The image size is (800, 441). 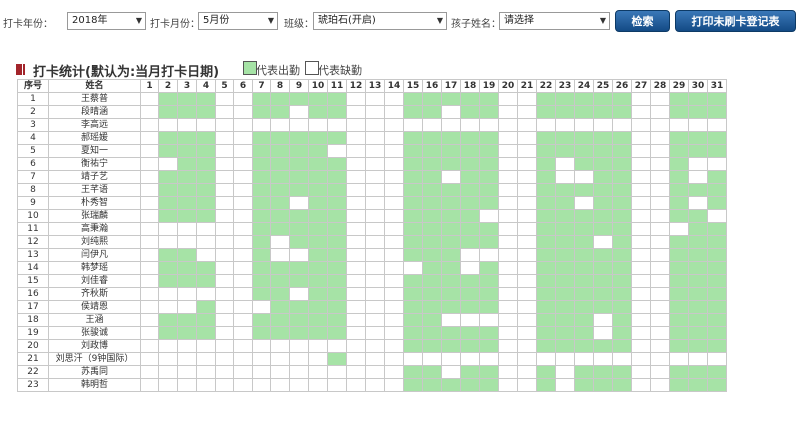 I want to click on year-select: 2018年 ▼, so click(x=106, y=21).